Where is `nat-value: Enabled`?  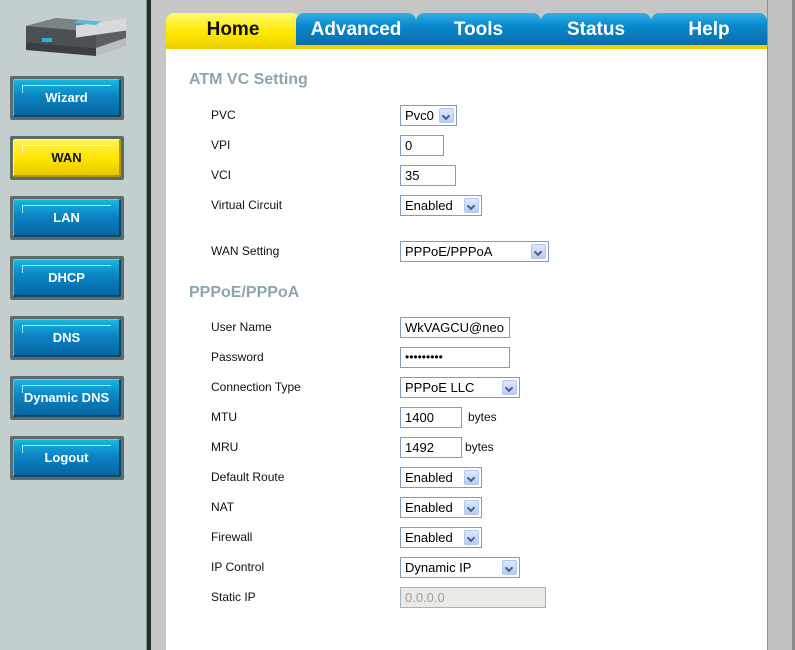 nat-value: Enabled is located at coordinates (429, 507).